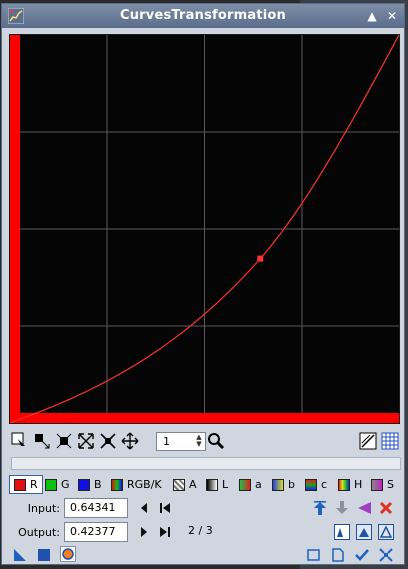  Describe the element at coordinates (364, 508) in the screenshot. I see `reverse-icon` at that location.